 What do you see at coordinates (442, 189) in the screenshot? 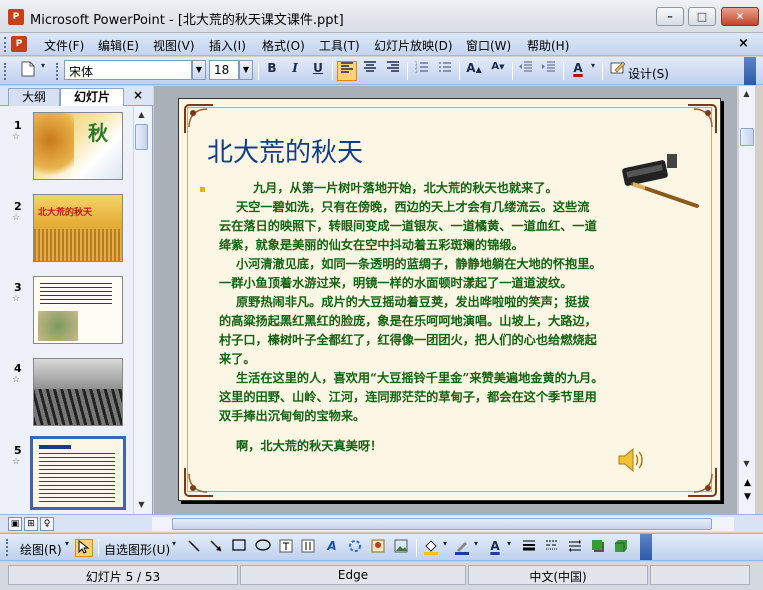
I see `slide-body-line: 九月，从第一片树叶落地开始，北大荒的秋天也就来了。` at bounding box center [442, 189].